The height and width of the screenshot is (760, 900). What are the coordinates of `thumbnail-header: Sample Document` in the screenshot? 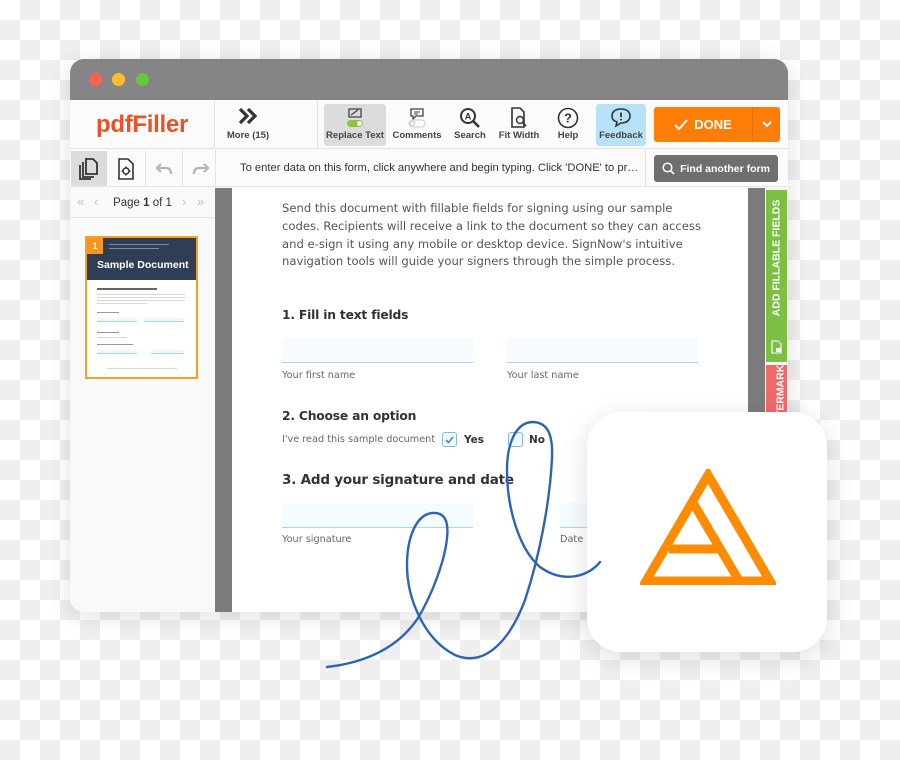 It's located at (141, 259).